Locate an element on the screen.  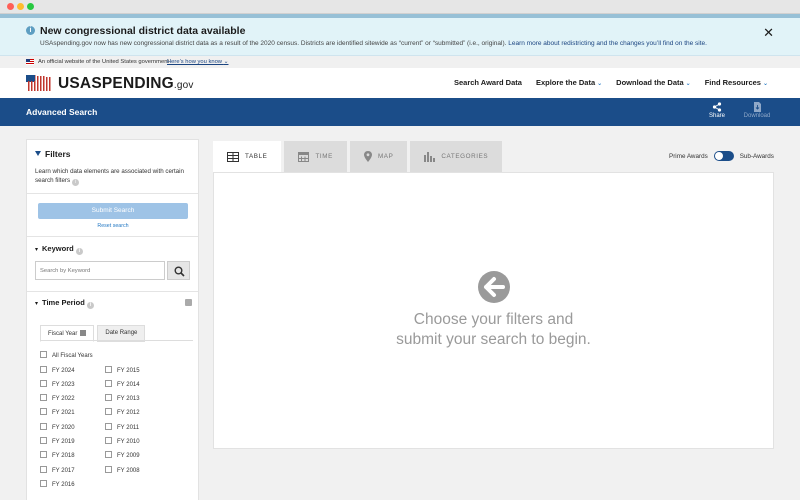
tab-label: Date Range is located at coordinates (121, 333).